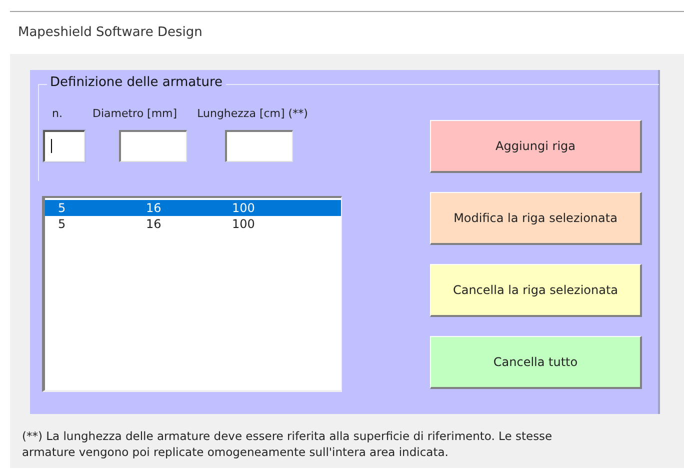  What do you see at coordinates (536, 290) in the screenshot?
I see `action-button: Cancella la riga selezionata` at bounding box center [536, 290].